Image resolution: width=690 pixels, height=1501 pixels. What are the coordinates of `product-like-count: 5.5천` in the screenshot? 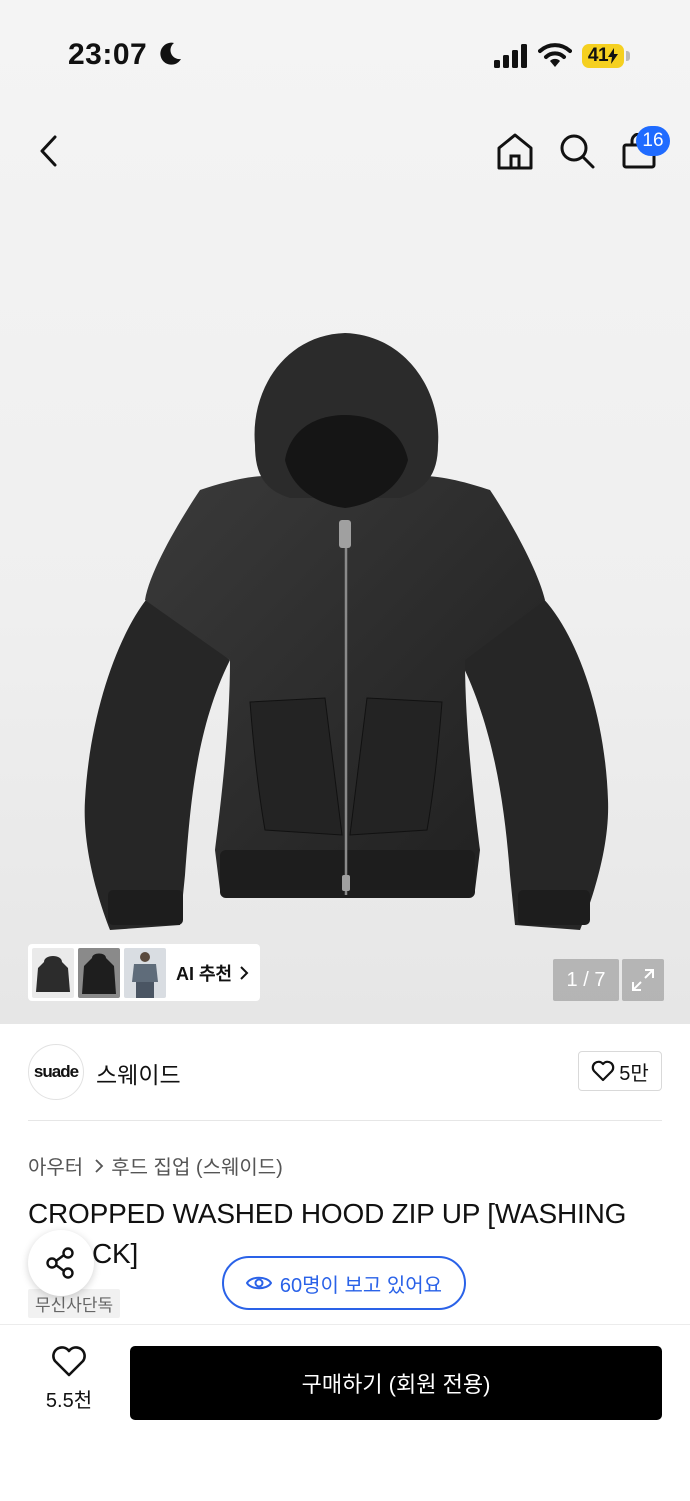 It's located at (69, 1401).